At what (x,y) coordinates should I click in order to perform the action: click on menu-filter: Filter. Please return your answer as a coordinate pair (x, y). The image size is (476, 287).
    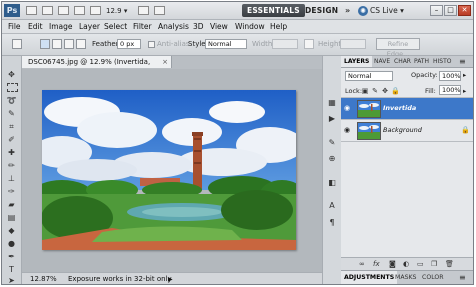
    Looking at the image, I should click on (142, 26).